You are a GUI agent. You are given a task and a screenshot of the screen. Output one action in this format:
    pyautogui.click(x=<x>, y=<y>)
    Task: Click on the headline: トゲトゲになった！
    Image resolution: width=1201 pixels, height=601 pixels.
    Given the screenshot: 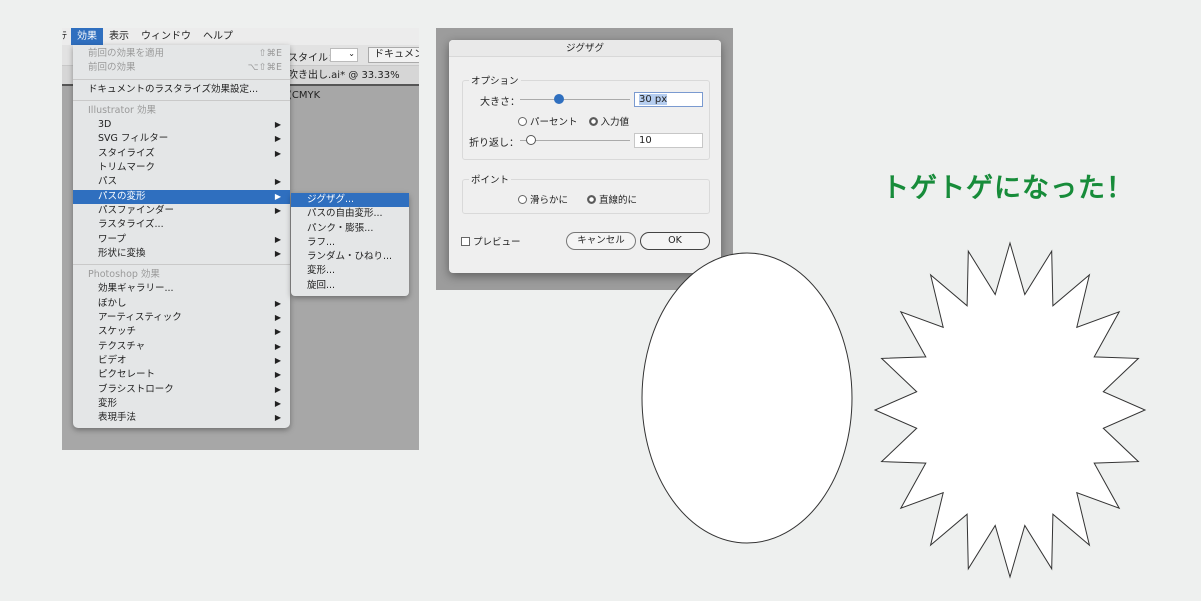 What is the action you would take?
    pyautogui.click(x=1008, y=188)
    